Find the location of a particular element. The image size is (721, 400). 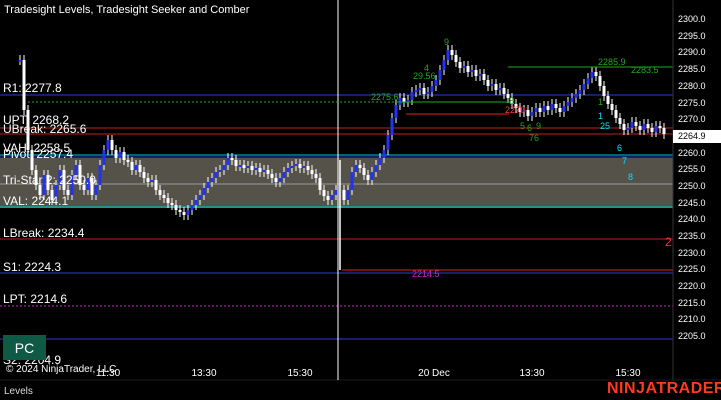

price-axis-label: 2270.0 is located at coordinates (692, 119).